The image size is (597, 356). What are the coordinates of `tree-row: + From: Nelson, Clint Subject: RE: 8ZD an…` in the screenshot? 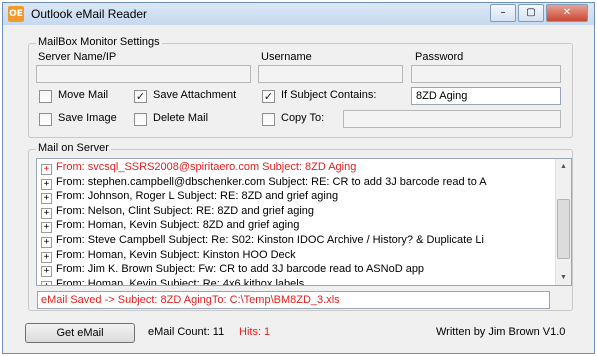 It's located at (177, 212).